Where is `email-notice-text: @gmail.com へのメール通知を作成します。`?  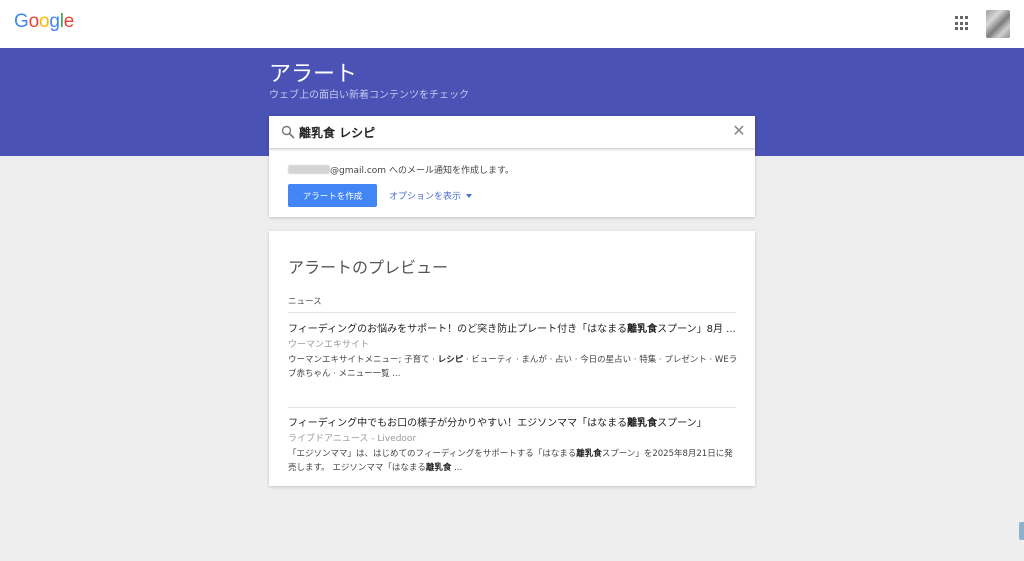
email-notice-text: @gmail.com へのメール通知を作成します。 is located at coordinates (422, 171).